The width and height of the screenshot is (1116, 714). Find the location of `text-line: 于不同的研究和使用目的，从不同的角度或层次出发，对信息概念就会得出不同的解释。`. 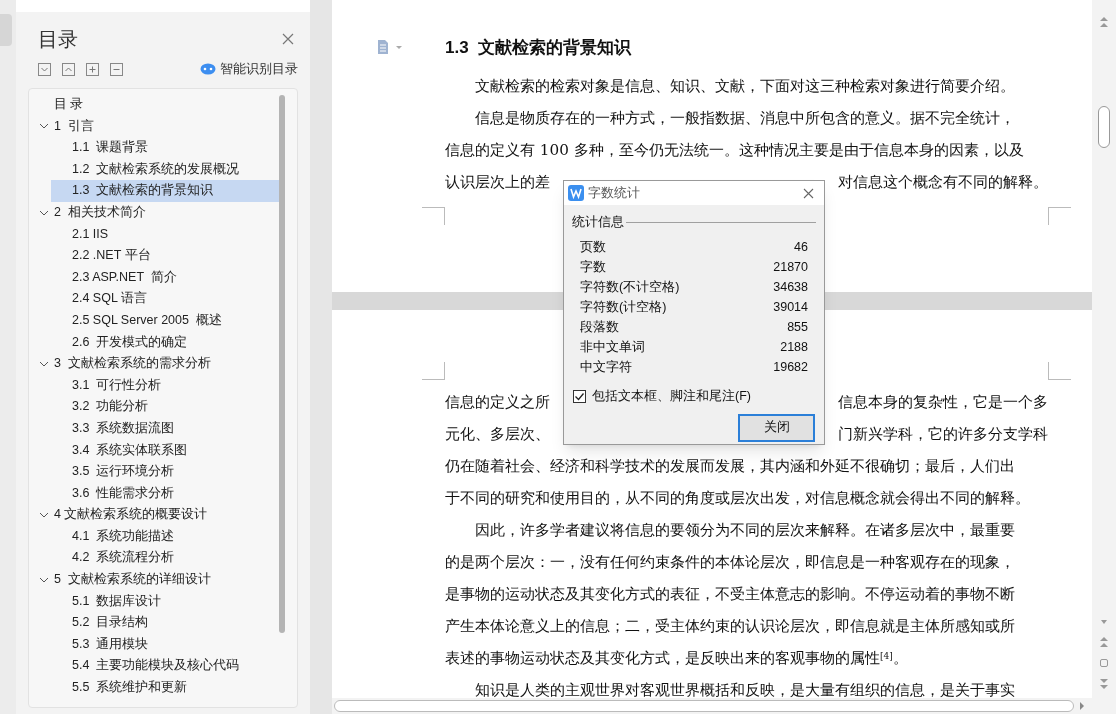

text-line: 于不同的研究和使用目的，从不同的角度或层次出发，对信息概念就会得出不同的解释。 is located at coordinates (738, 498).